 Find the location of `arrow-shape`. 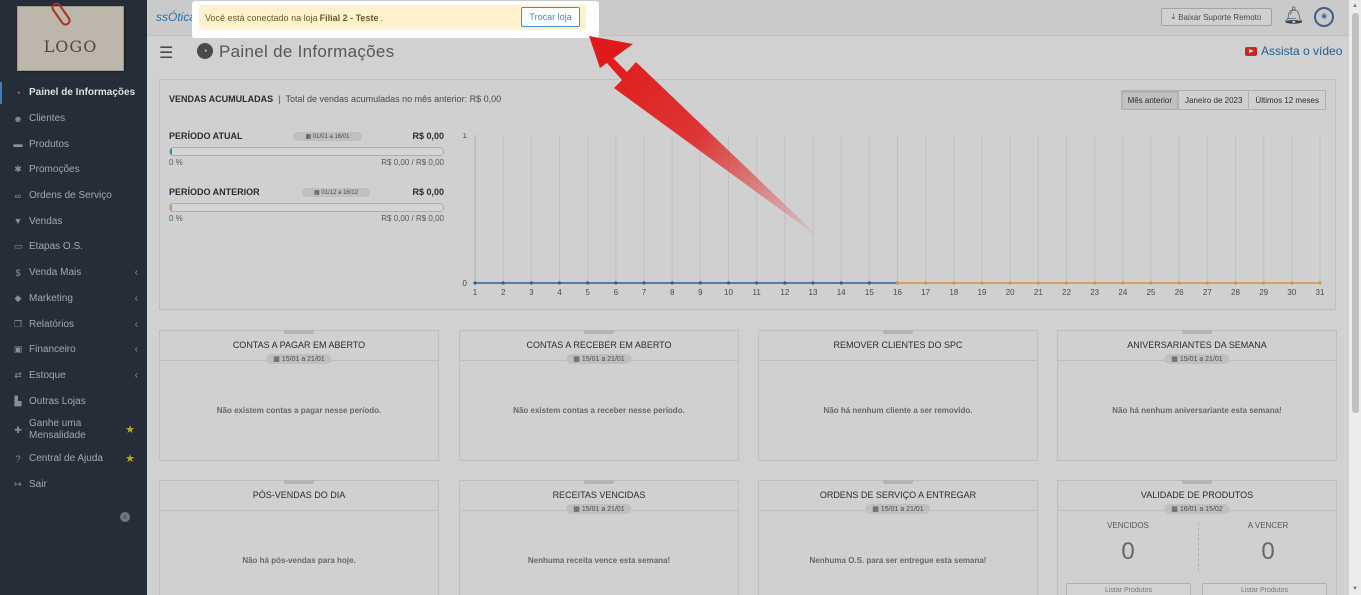

arrow-shape is located at coordinates (706, 138).